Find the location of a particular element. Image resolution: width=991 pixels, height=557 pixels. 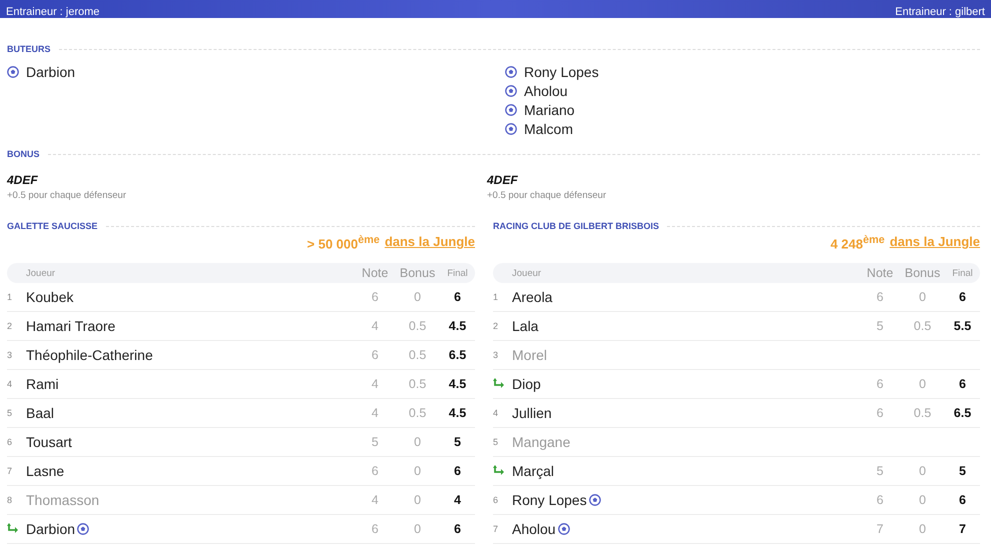

player-name: Hamari Traore is located at coordinates (71, 326).